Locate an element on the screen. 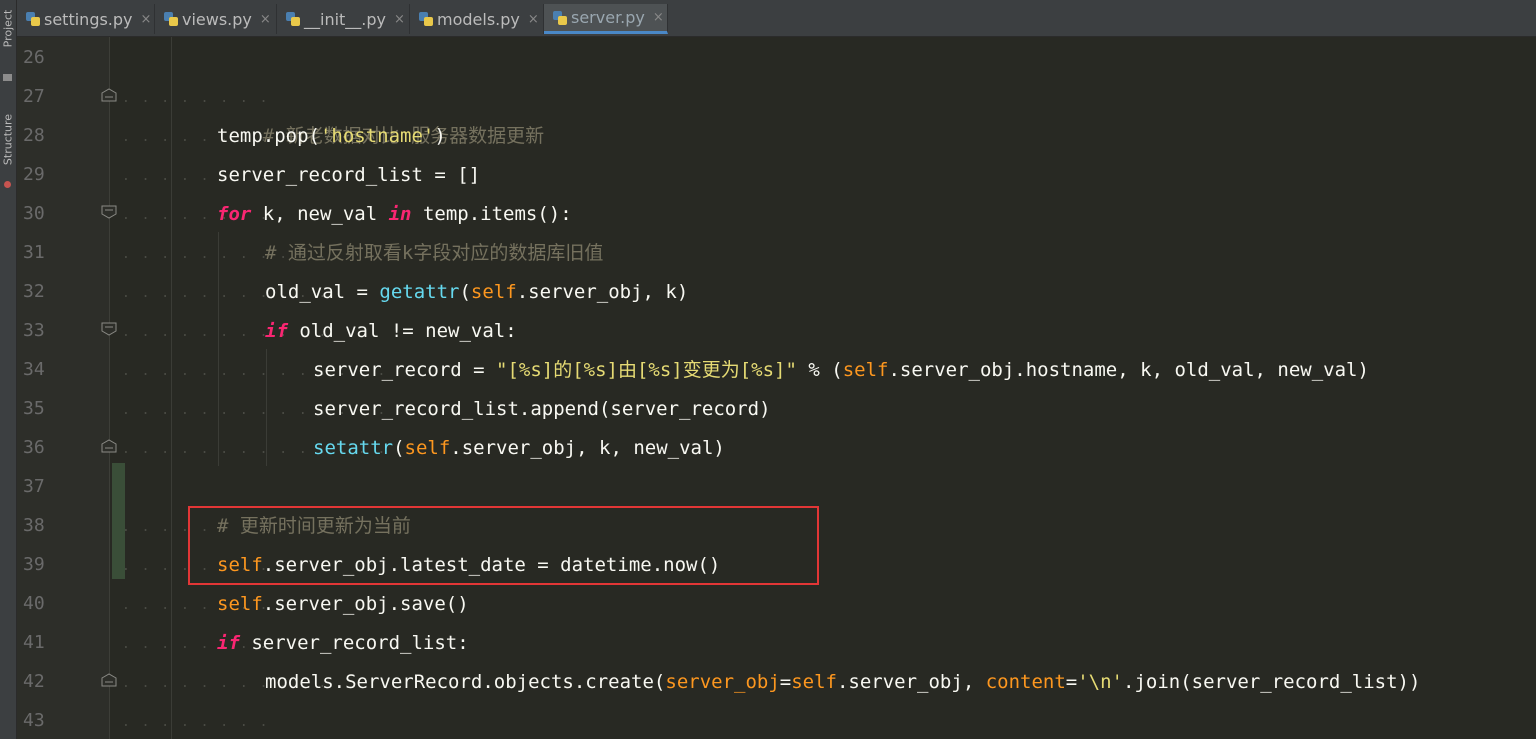 Image resolution: width=1536 pixels, height=739 pixels. code-text: server_record_list: is located at coordinates (354, 643).